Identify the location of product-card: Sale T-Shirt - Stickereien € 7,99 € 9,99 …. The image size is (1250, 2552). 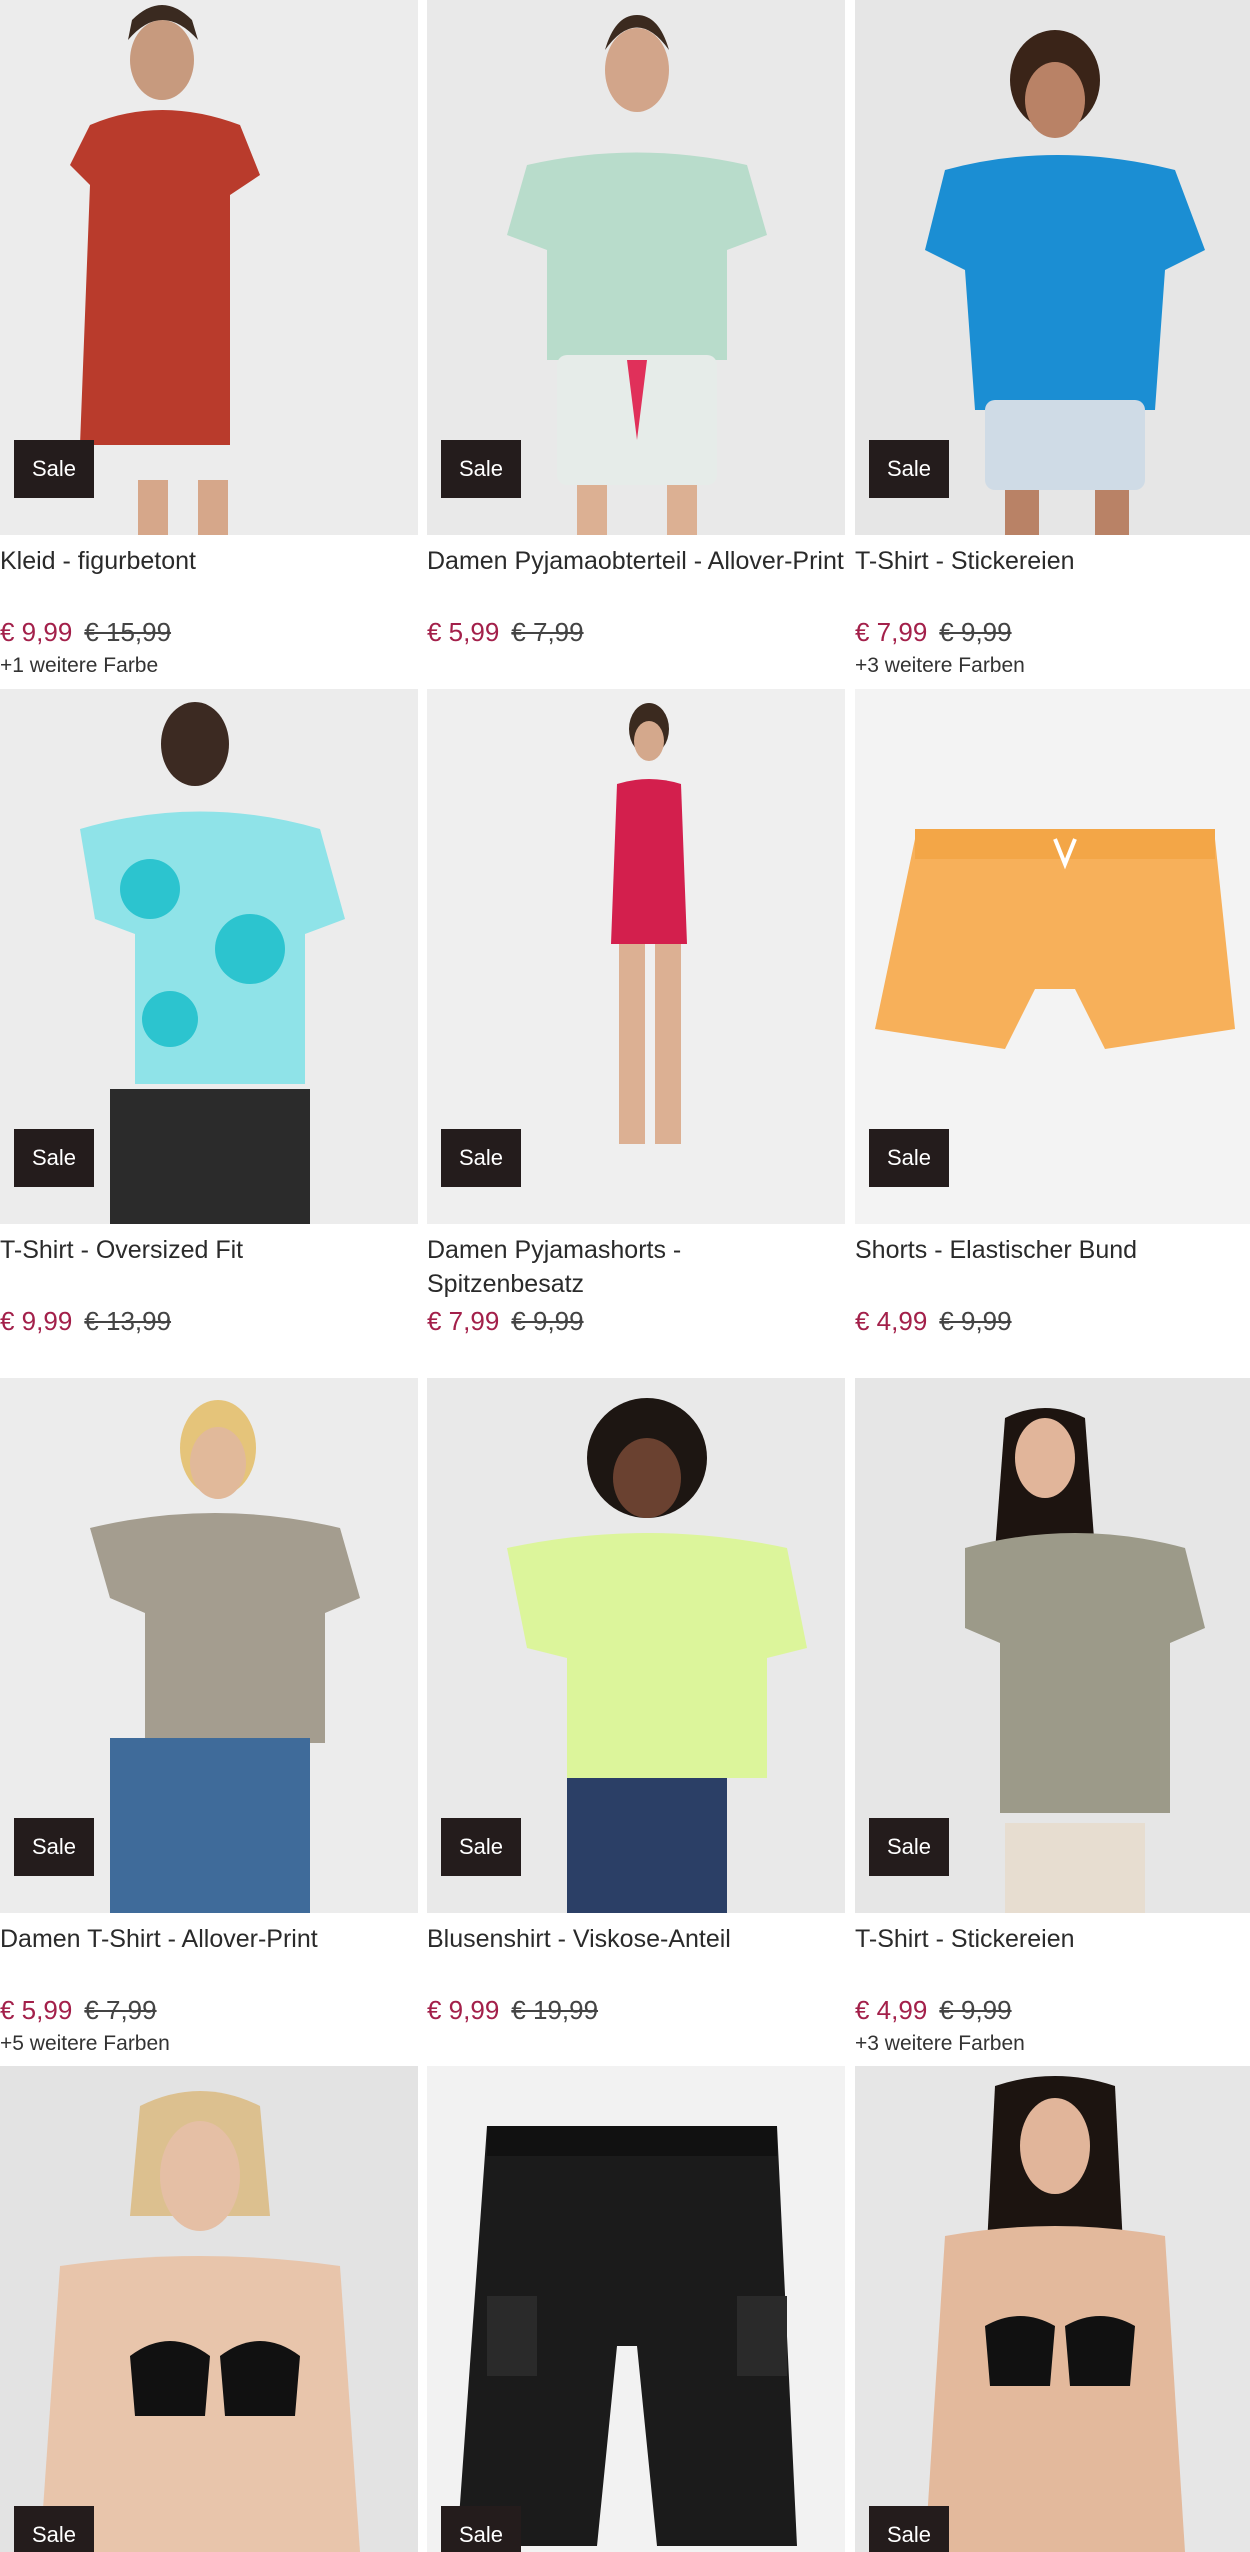
(1052, 342).